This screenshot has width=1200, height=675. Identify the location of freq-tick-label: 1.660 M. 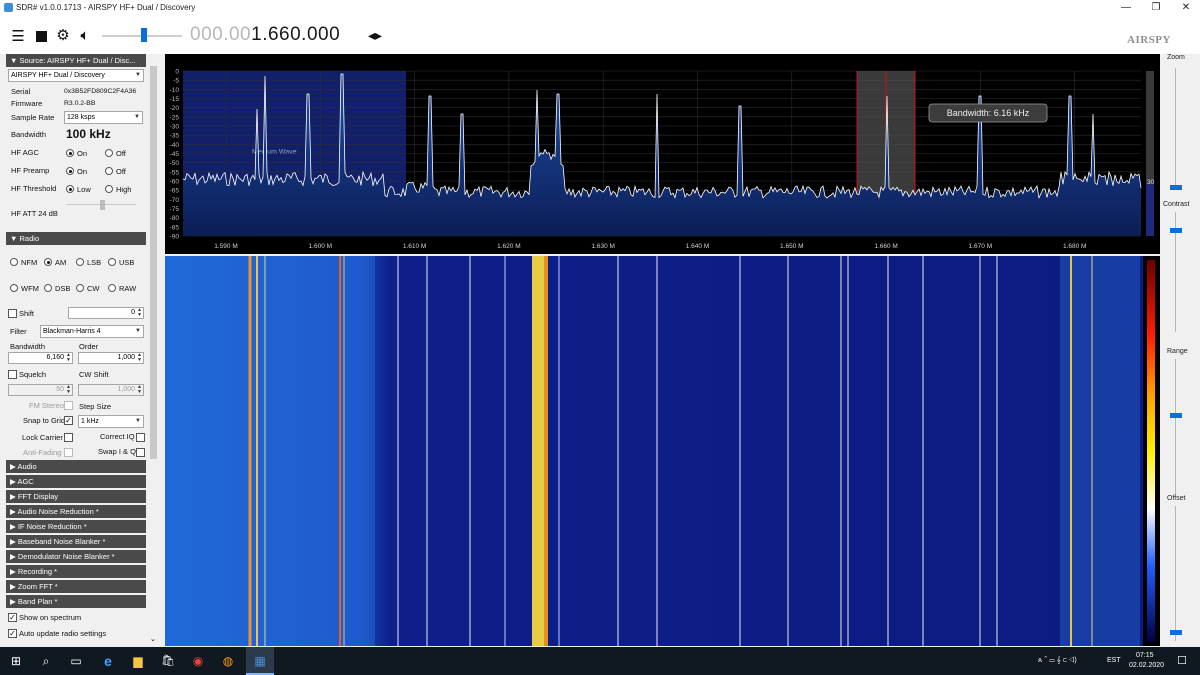
(886, 246).